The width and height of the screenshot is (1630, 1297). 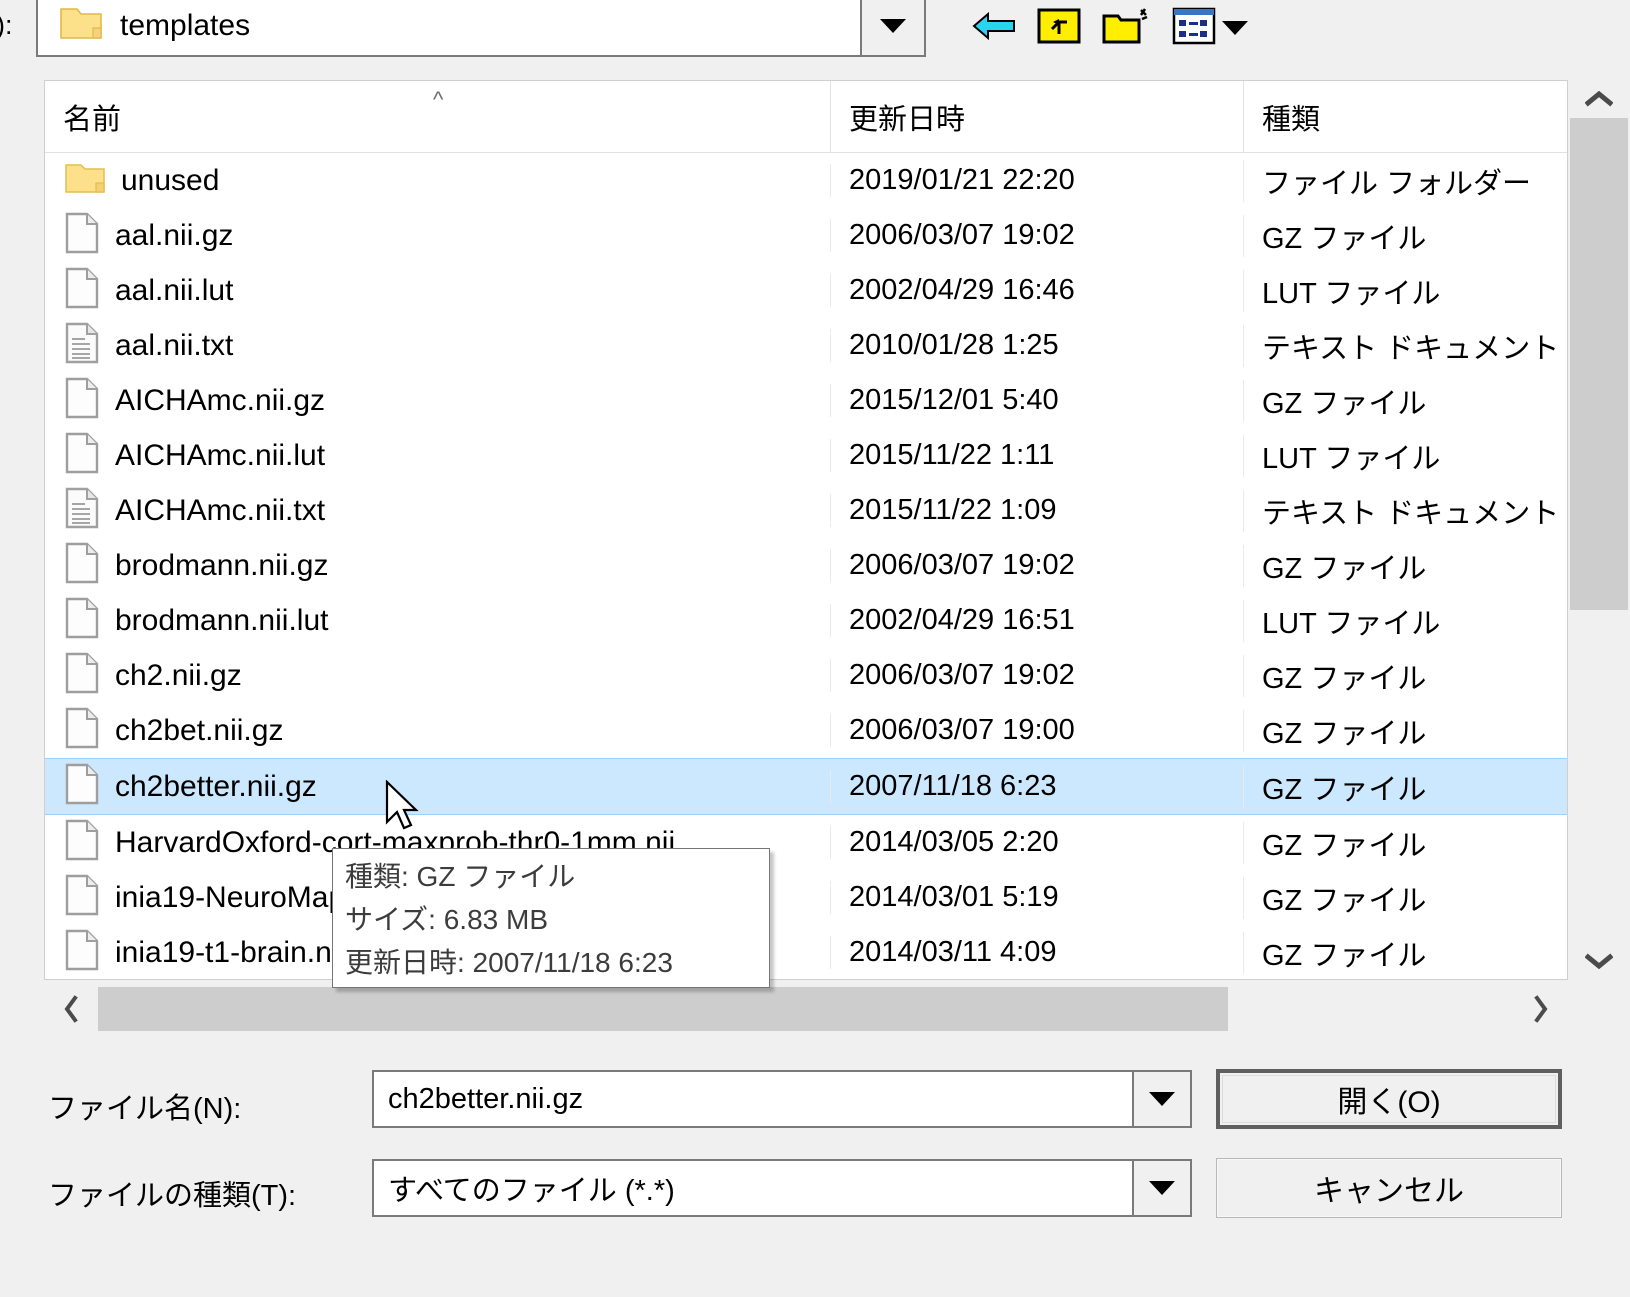 I want to click on file-name-cell: aal.nii.gz, so click(x=437, y=235).